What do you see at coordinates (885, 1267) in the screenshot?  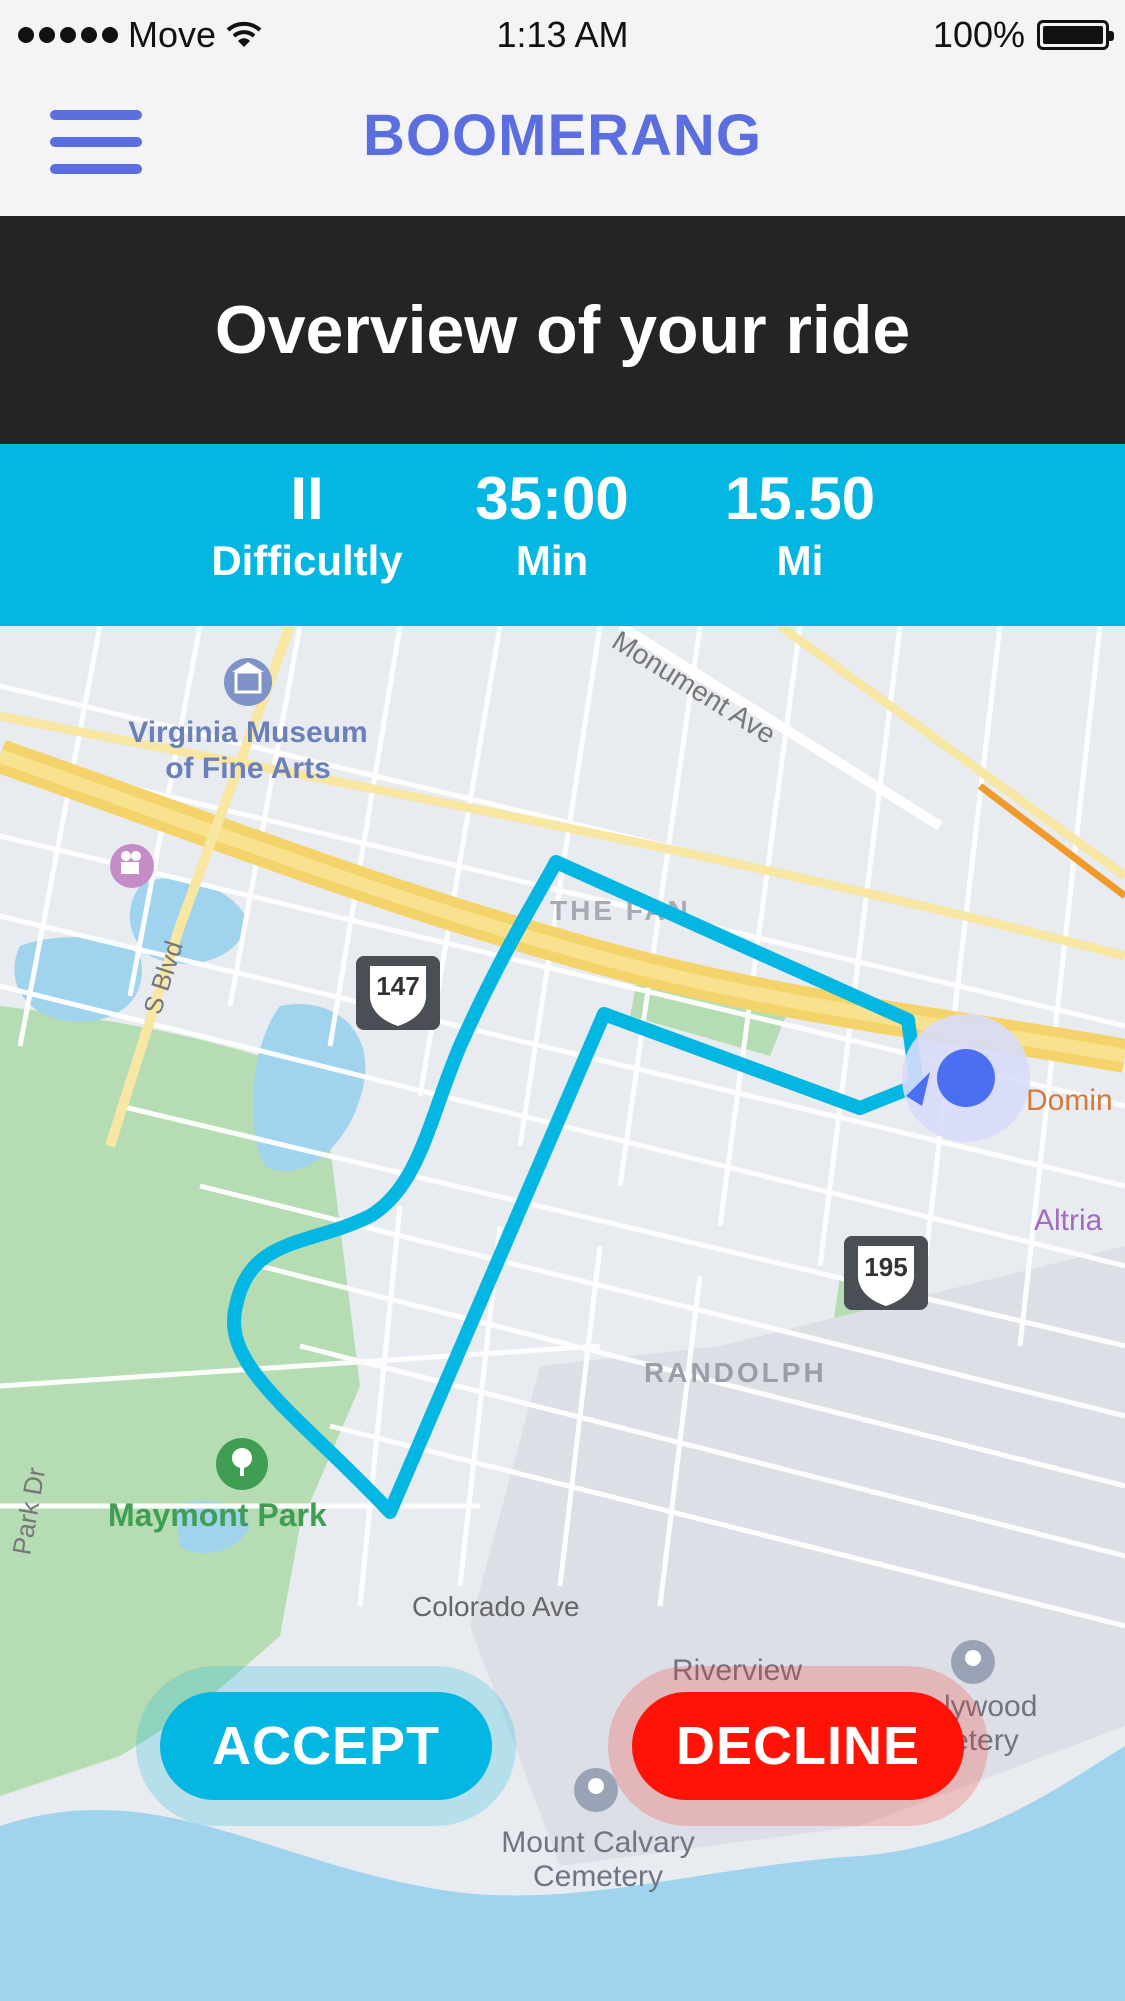 I see `route-195-label: 195` at bounding box center [885, 1267].